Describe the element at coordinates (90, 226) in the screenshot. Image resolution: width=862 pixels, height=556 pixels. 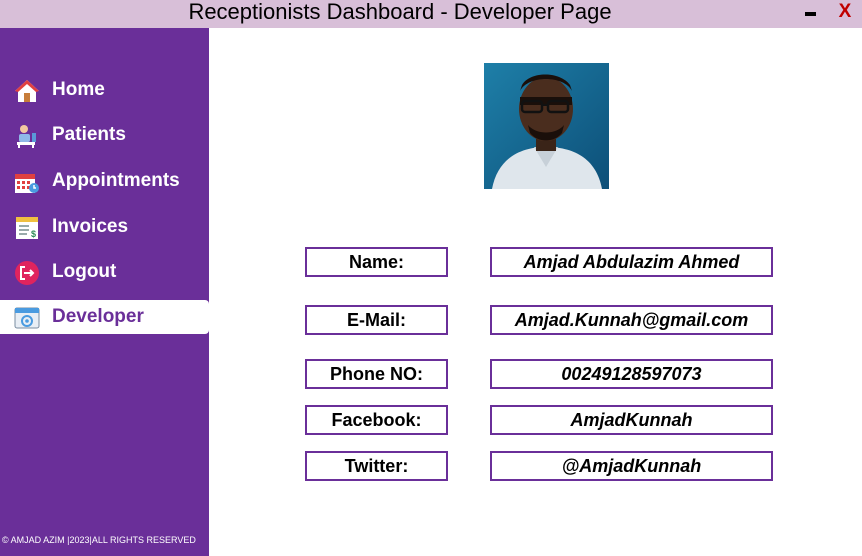
I see `sidebar-item-label: Invoices` at that location.